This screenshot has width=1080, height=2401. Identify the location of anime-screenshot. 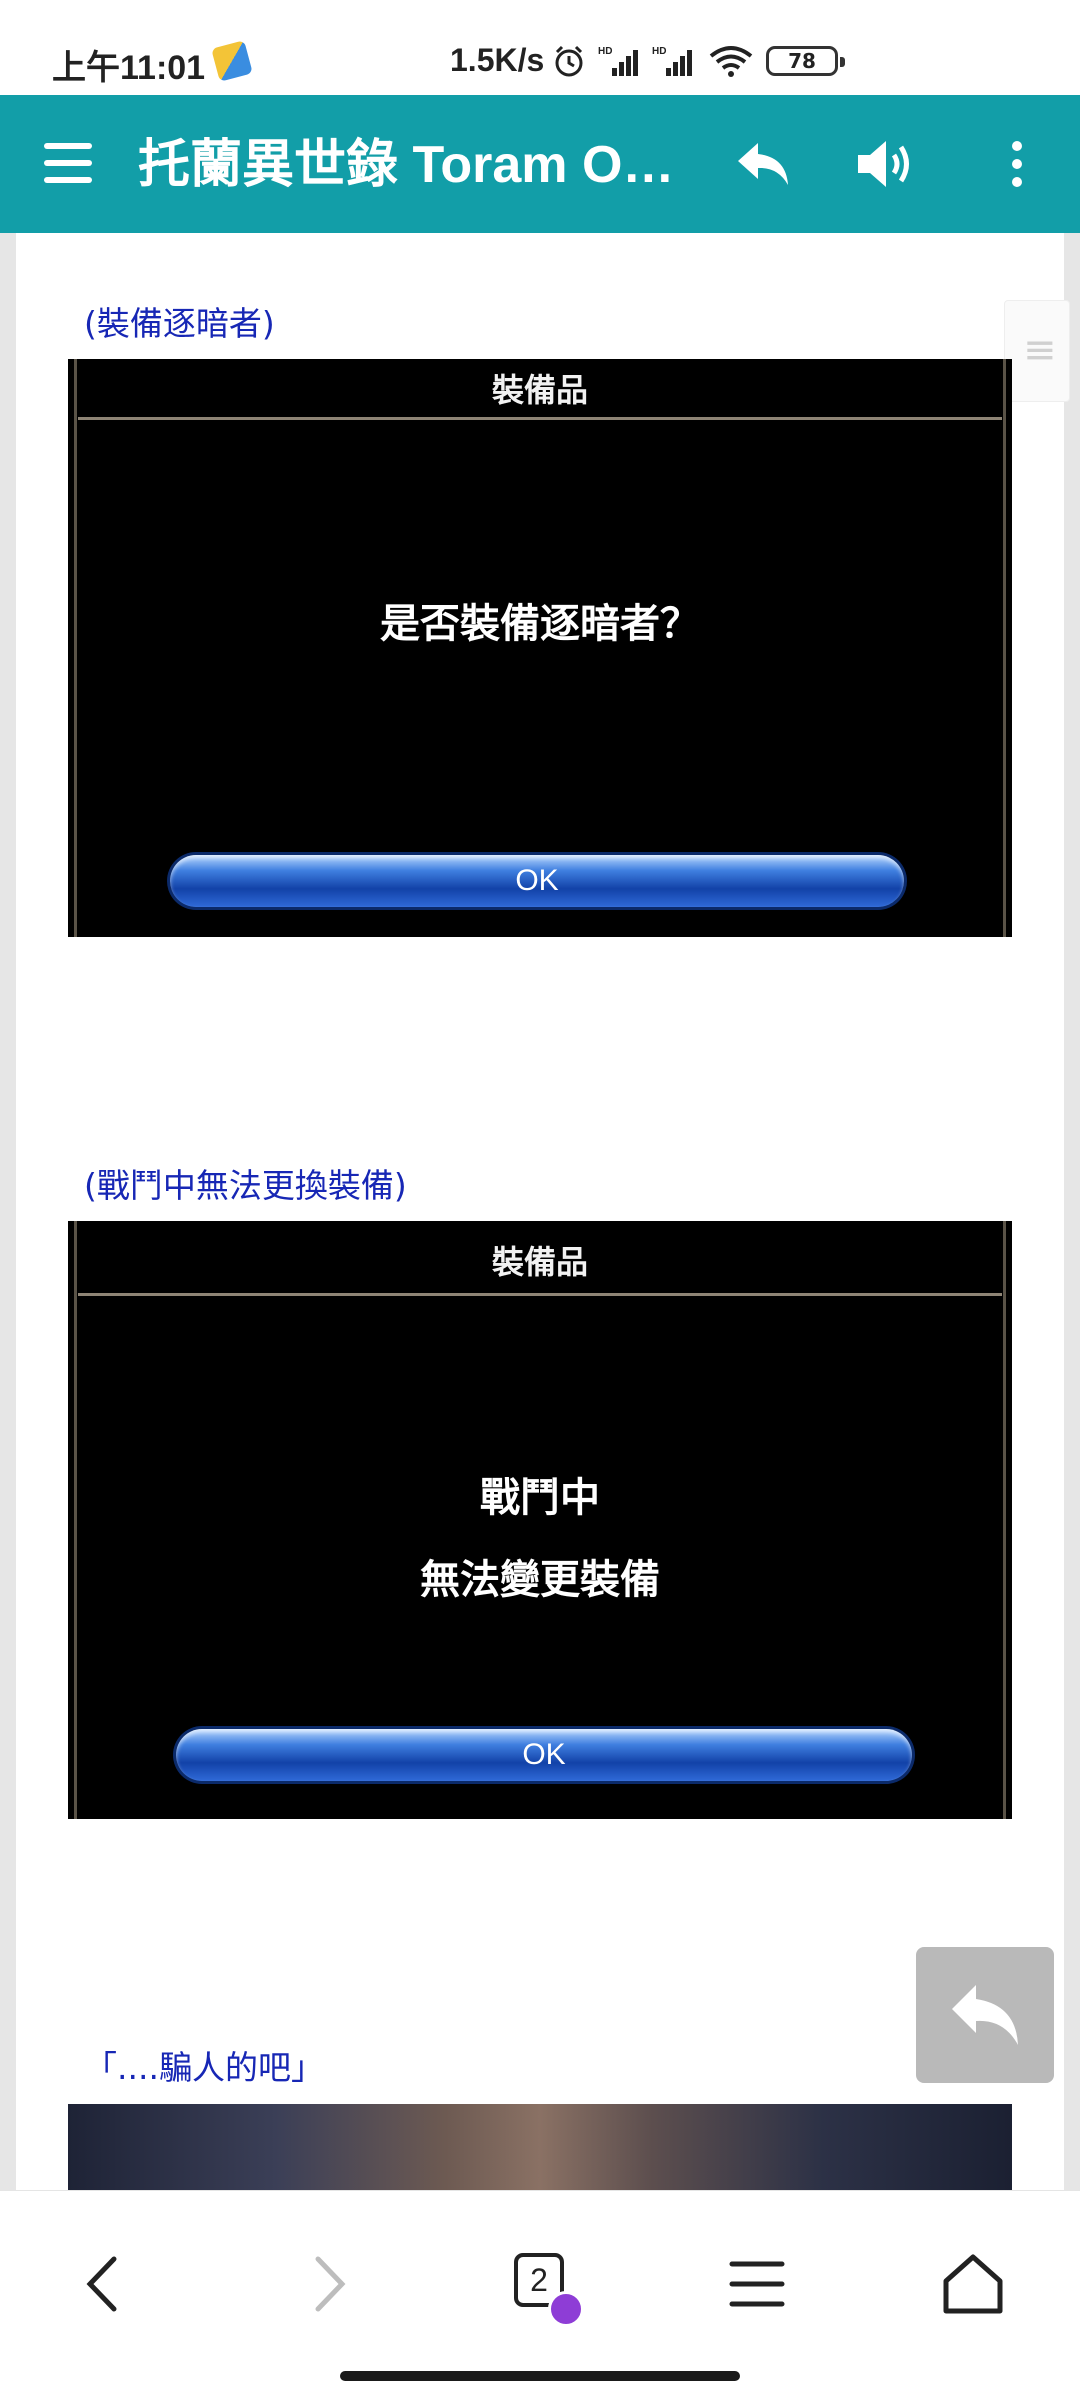
(540, 2147).